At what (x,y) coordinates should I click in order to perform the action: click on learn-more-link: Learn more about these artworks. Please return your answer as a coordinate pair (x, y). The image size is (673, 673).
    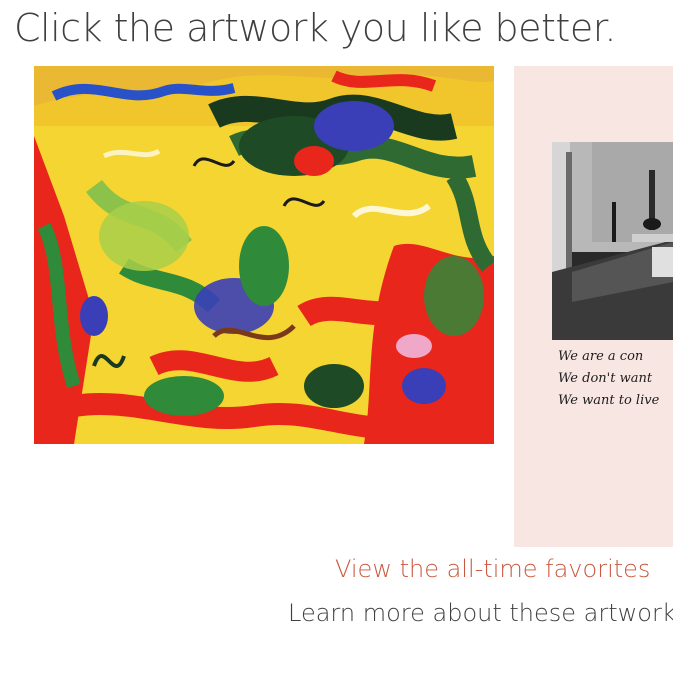
    Looking at the image, I should click on (480, 613).